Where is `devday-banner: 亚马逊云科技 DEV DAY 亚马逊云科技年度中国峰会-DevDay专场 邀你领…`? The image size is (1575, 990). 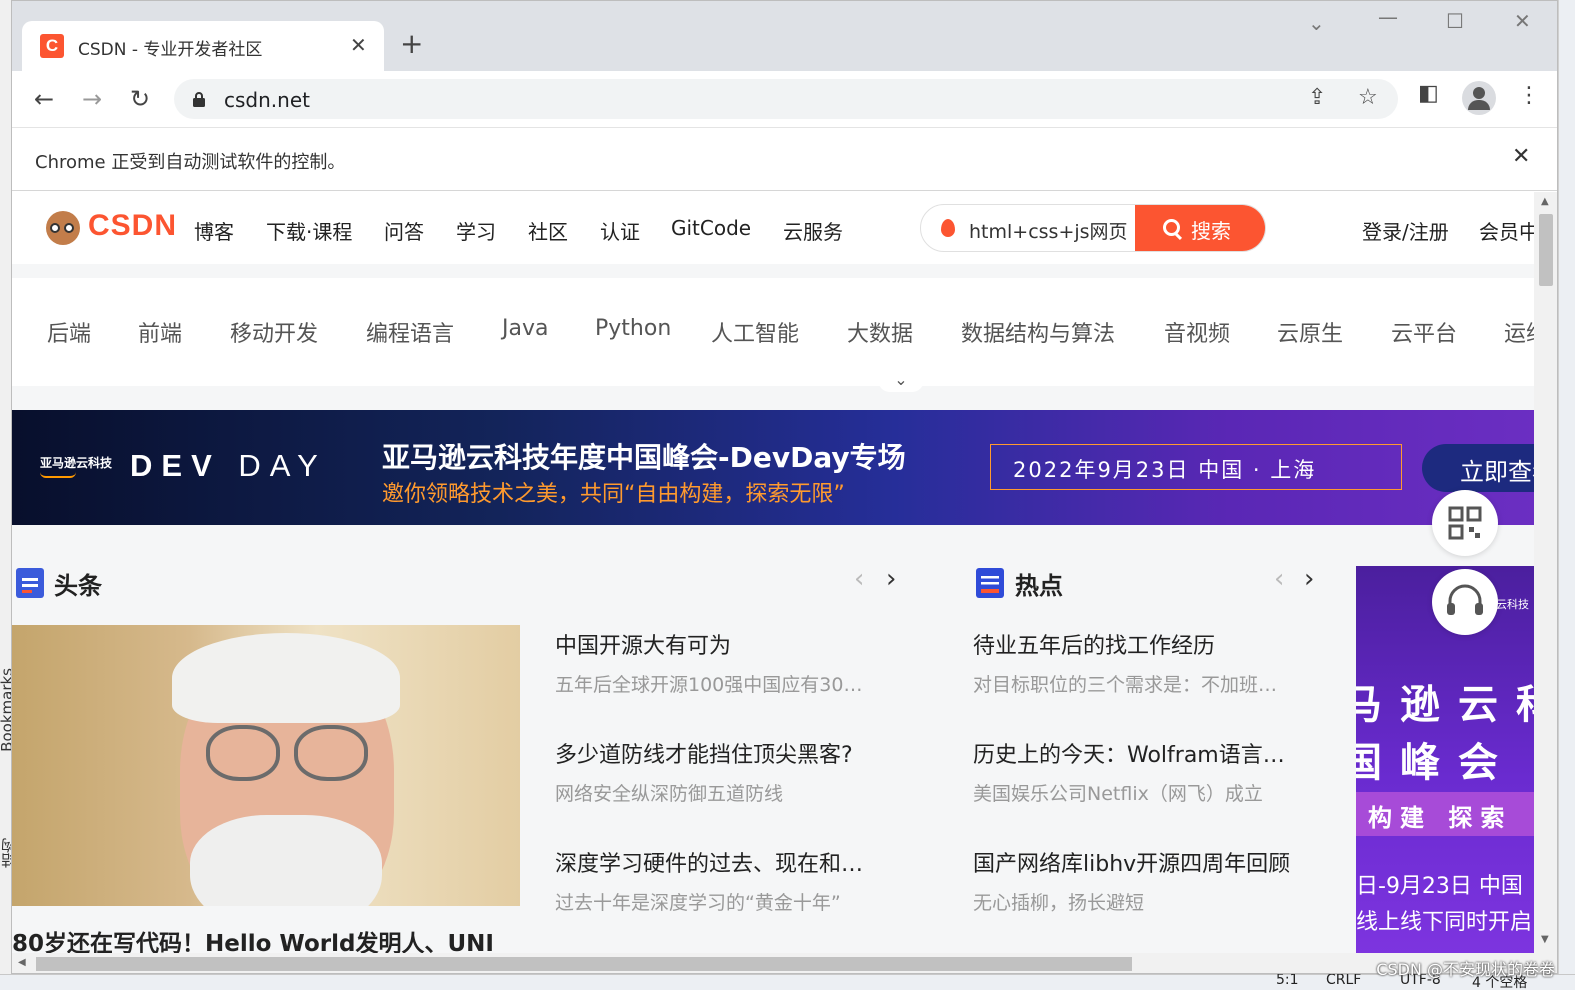
devday-banner: 亚马逊云科技 DEV DAY 亚马逊云科技年度中国峰会-DevDay专场 邀你领… is located at coordinates (773, 467).